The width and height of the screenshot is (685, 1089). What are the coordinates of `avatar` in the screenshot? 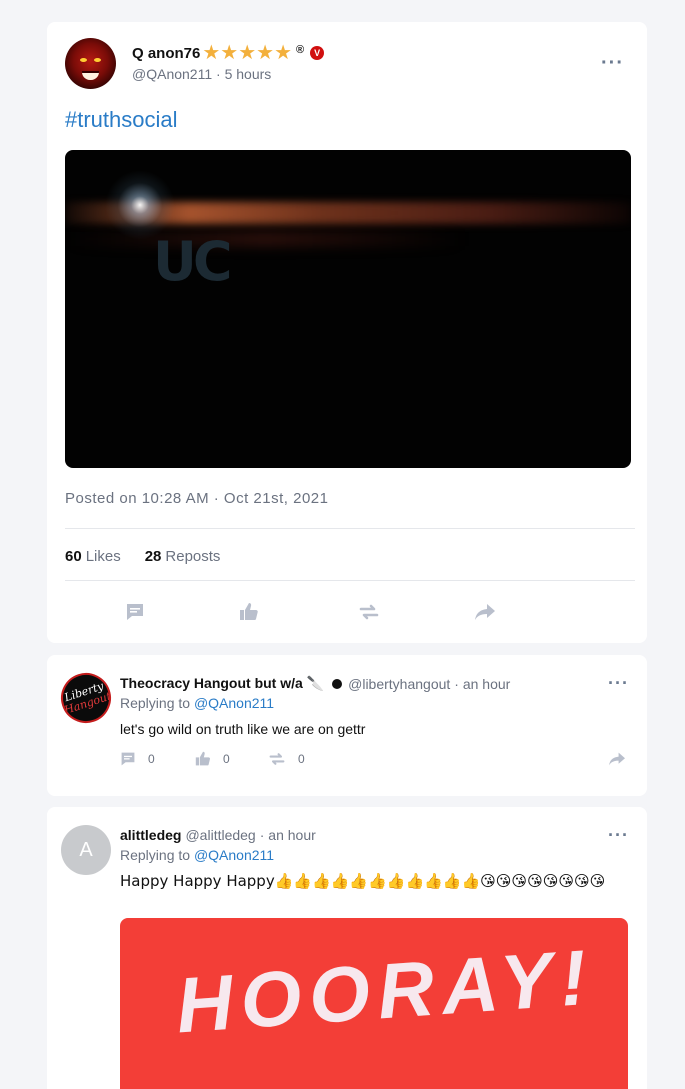 It's located at (90, 63).